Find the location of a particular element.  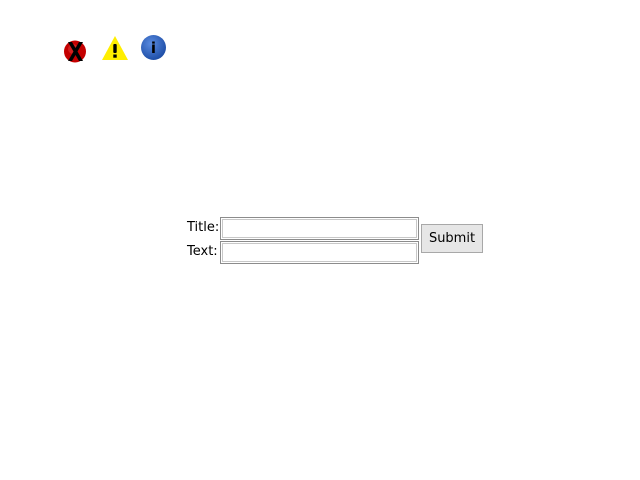

info-icon-glyph: i is located at coordinates (153, 48).